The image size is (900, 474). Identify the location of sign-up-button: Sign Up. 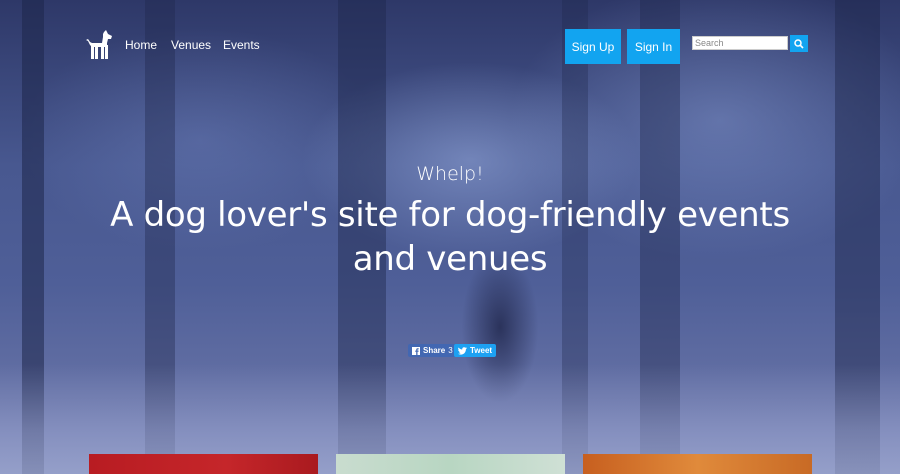
(593, 46).